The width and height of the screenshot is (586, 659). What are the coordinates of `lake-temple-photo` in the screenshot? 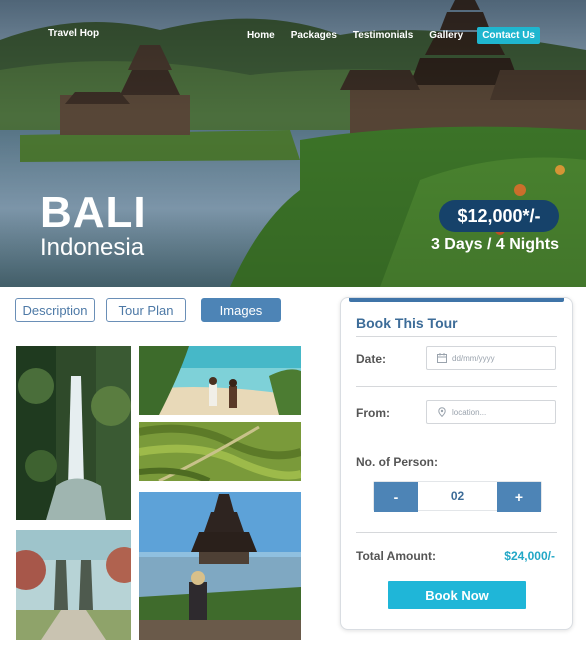 It's located at (220, 566).